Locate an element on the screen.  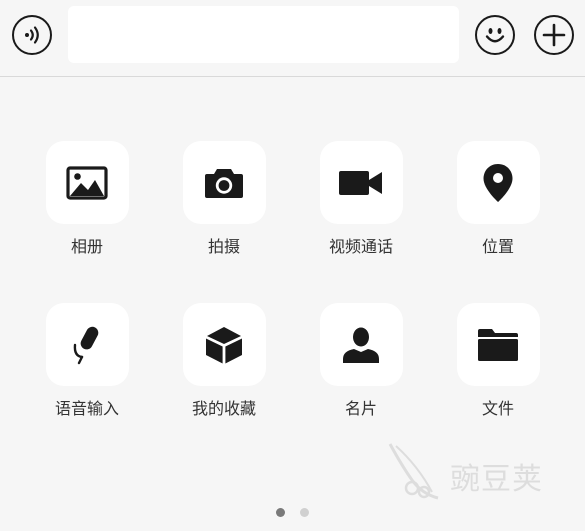
watermark-logo: 豌豆荚 is located at coordinates (469, 471).